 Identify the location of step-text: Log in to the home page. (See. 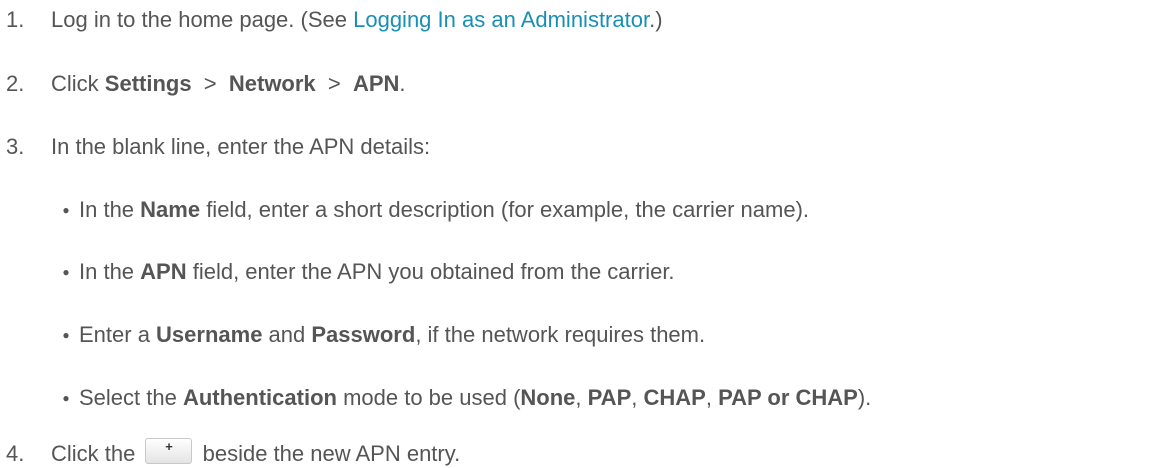
(202, 19).